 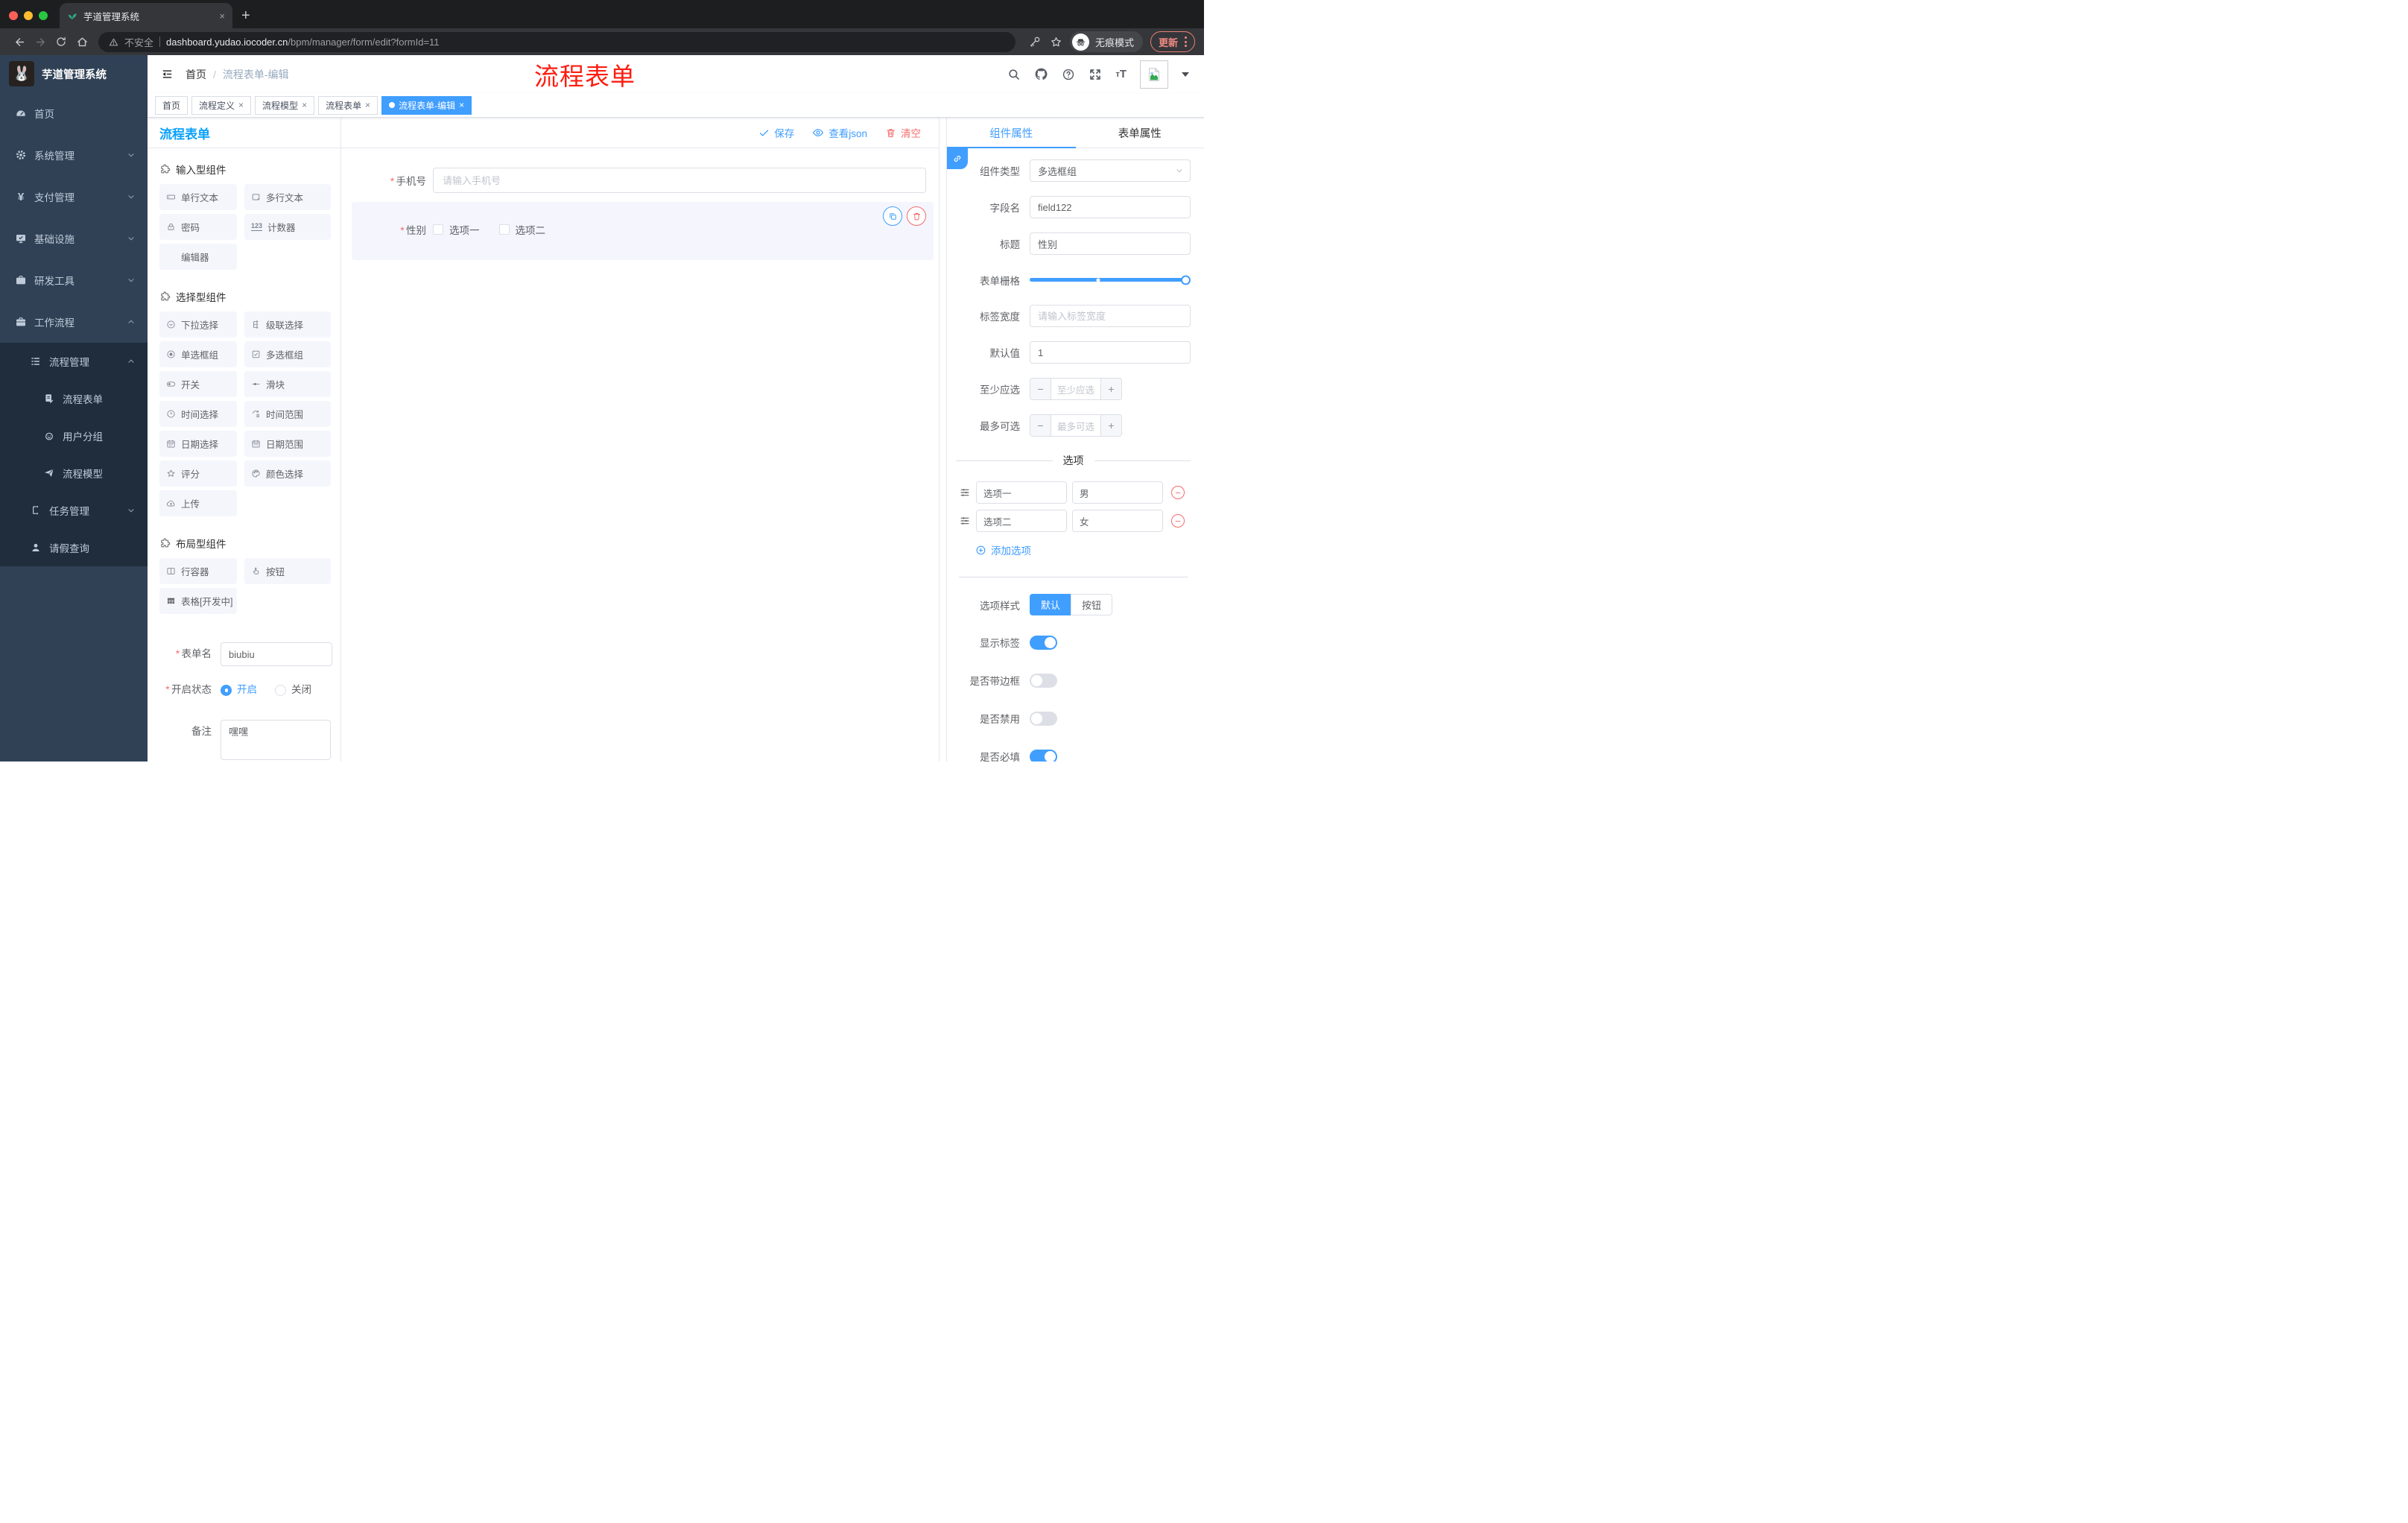 What do you see at coordinates (198, 257) in the screenshot?
I see `palette-item-editor: 编辑器` at bounding box center [198, 257].